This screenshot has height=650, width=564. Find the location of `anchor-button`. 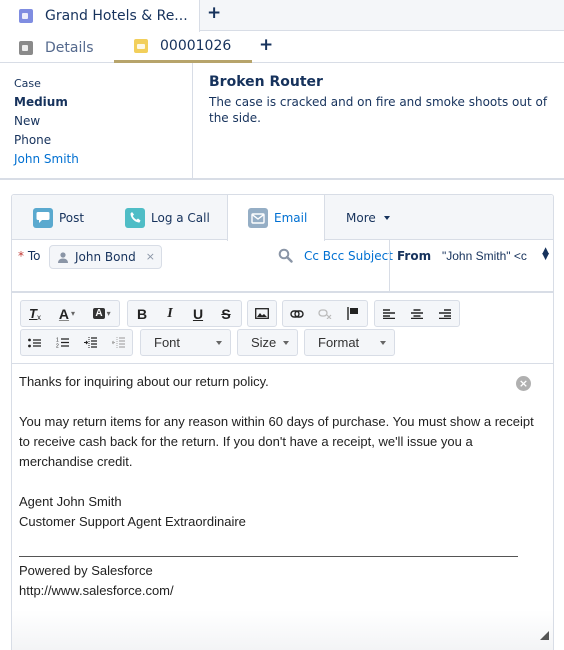

anchor-button is located at coordinates (353, 313).